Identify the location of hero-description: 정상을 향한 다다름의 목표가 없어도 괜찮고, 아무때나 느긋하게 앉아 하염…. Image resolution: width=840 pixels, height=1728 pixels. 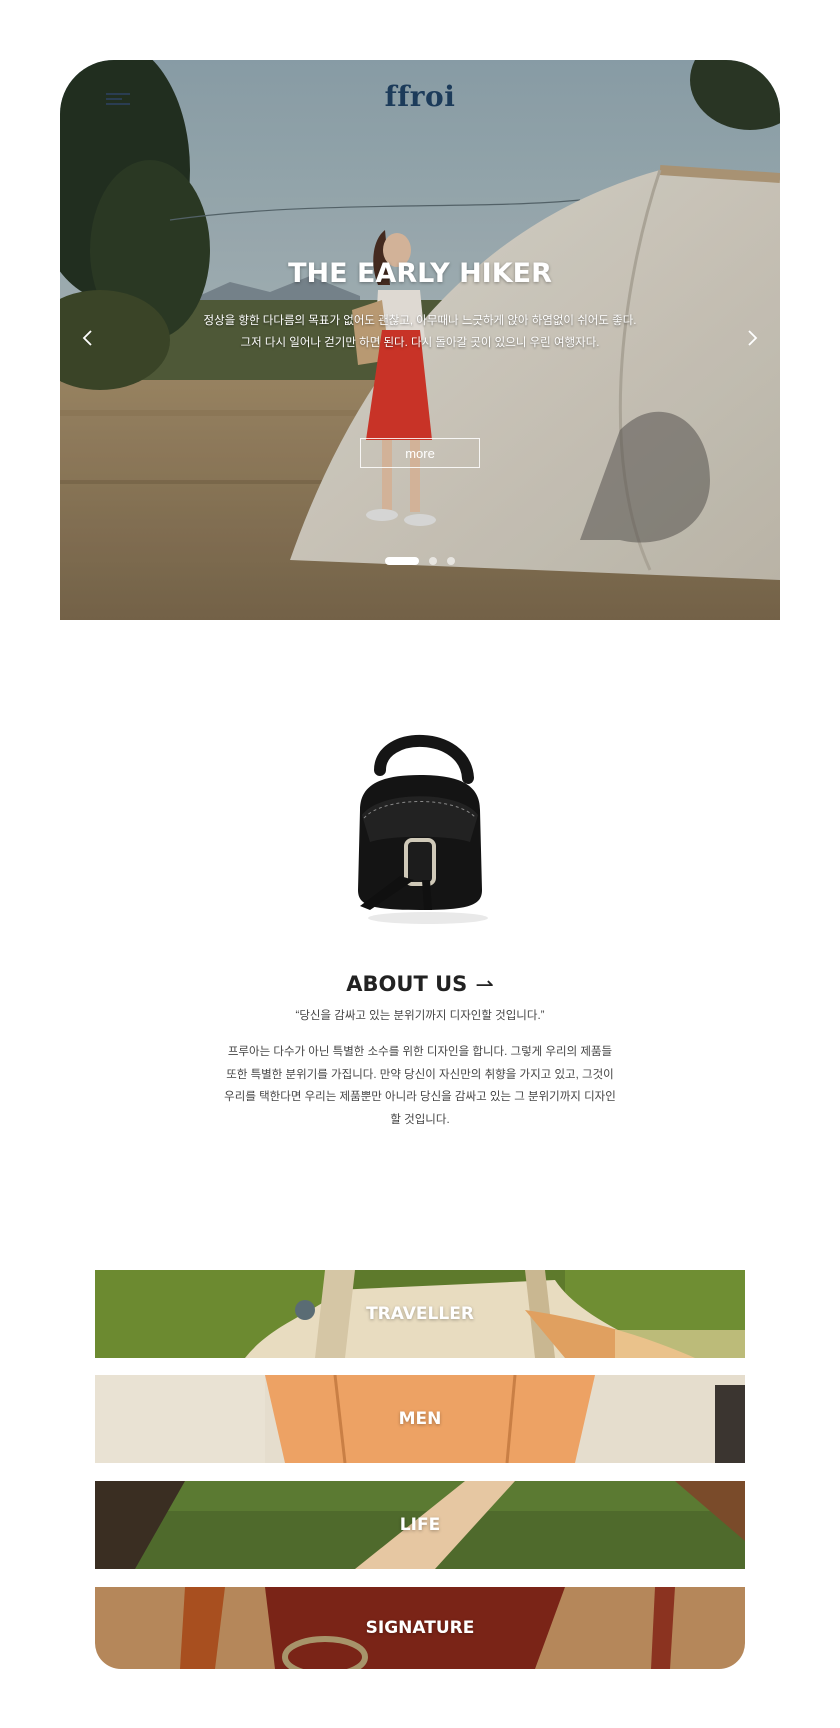
(420, 332).